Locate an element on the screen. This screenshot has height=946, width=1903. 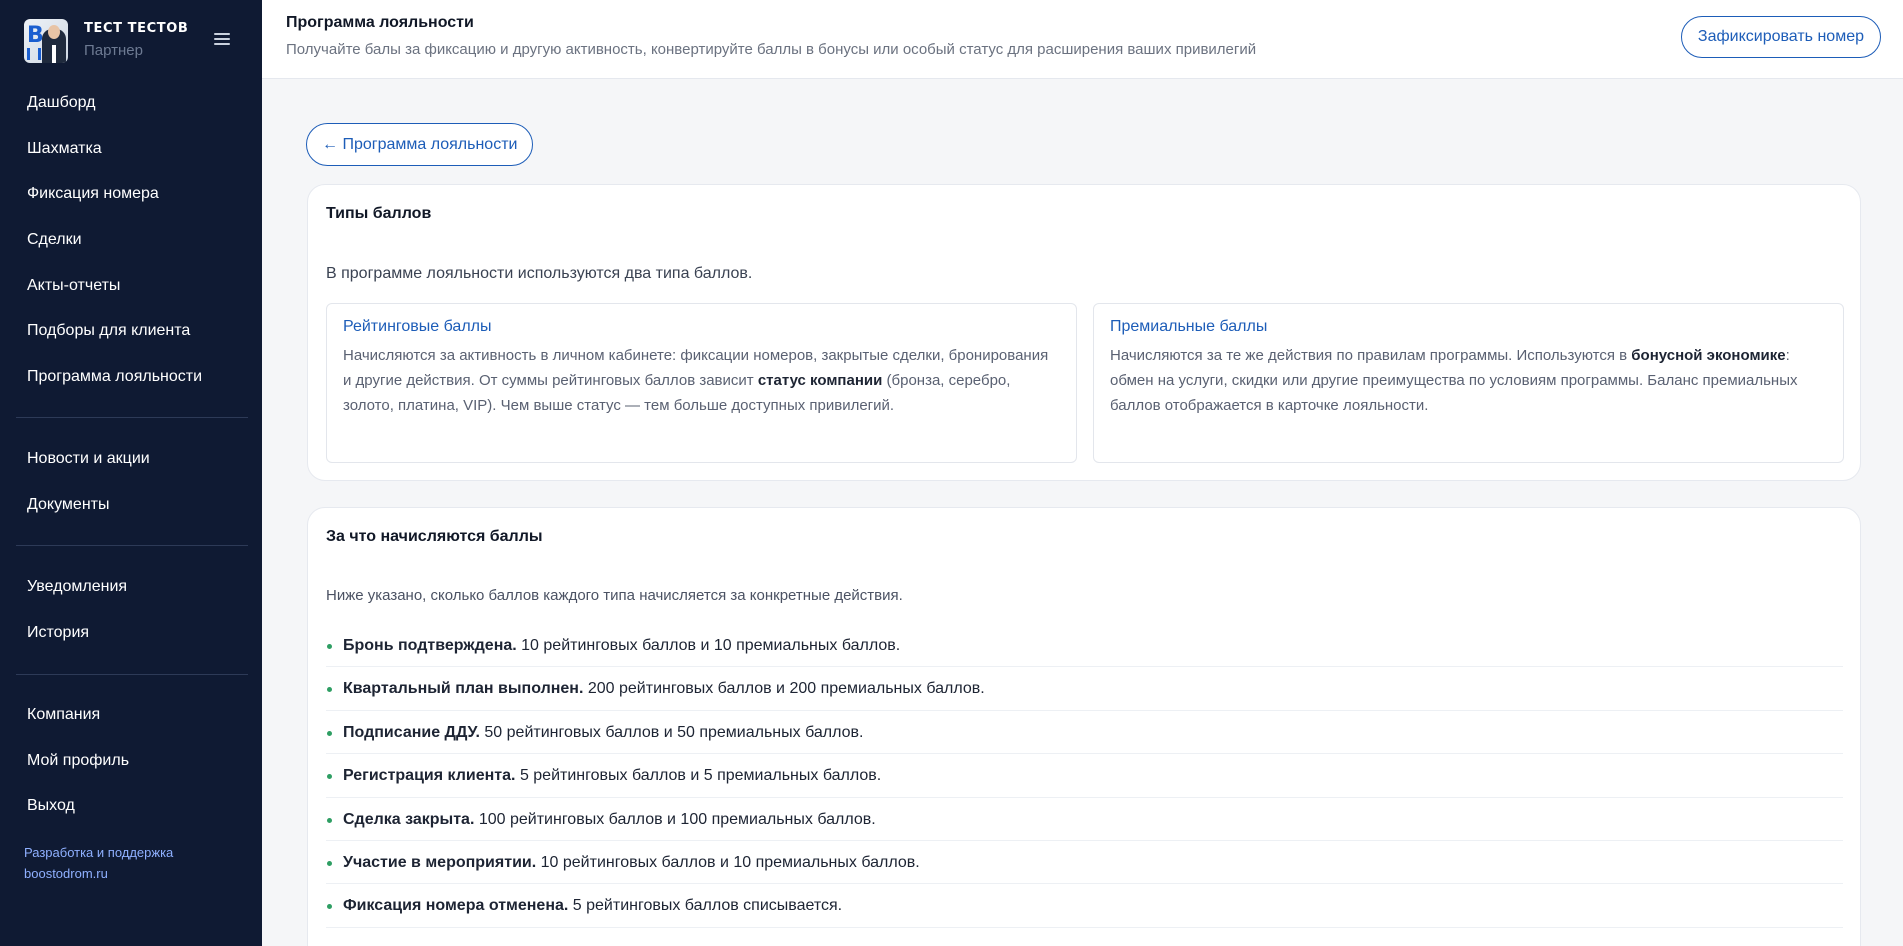
sidebar-item-documents: Документы is located at coordinates (131, 505).